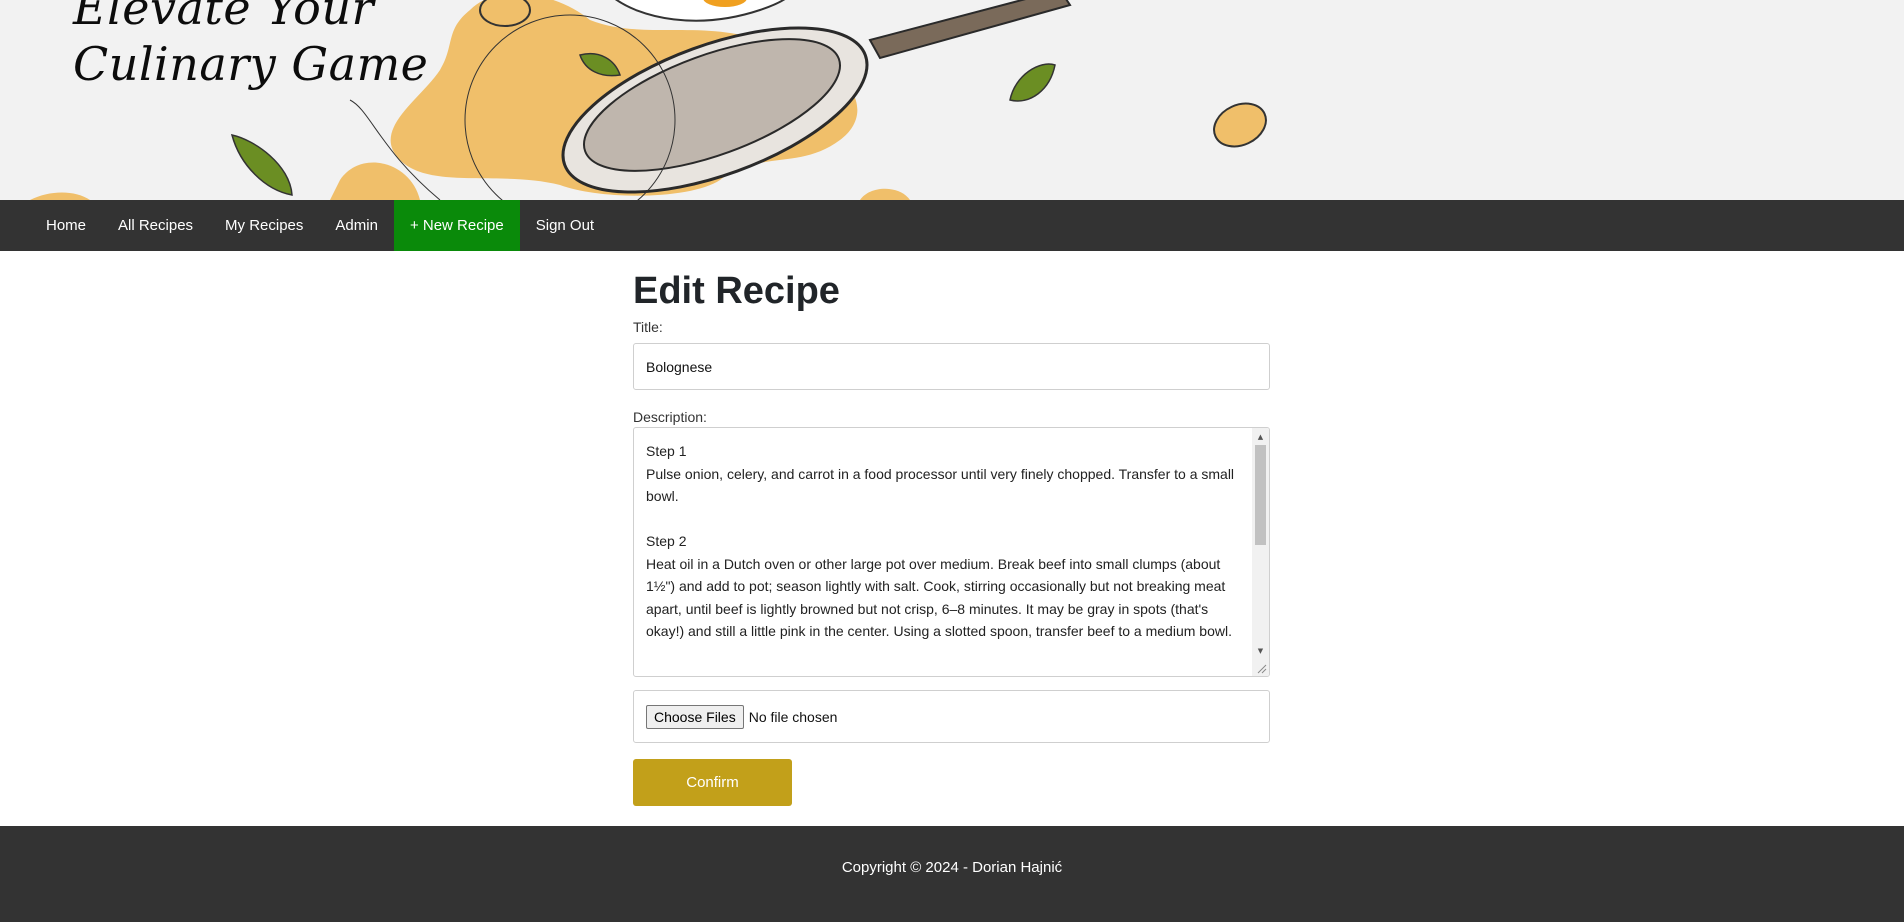  What do you see at coordinates (951, 716) in the screenshot?
I see `file-upload: Choose Files No file chosen` at bounding box center [951, 716].